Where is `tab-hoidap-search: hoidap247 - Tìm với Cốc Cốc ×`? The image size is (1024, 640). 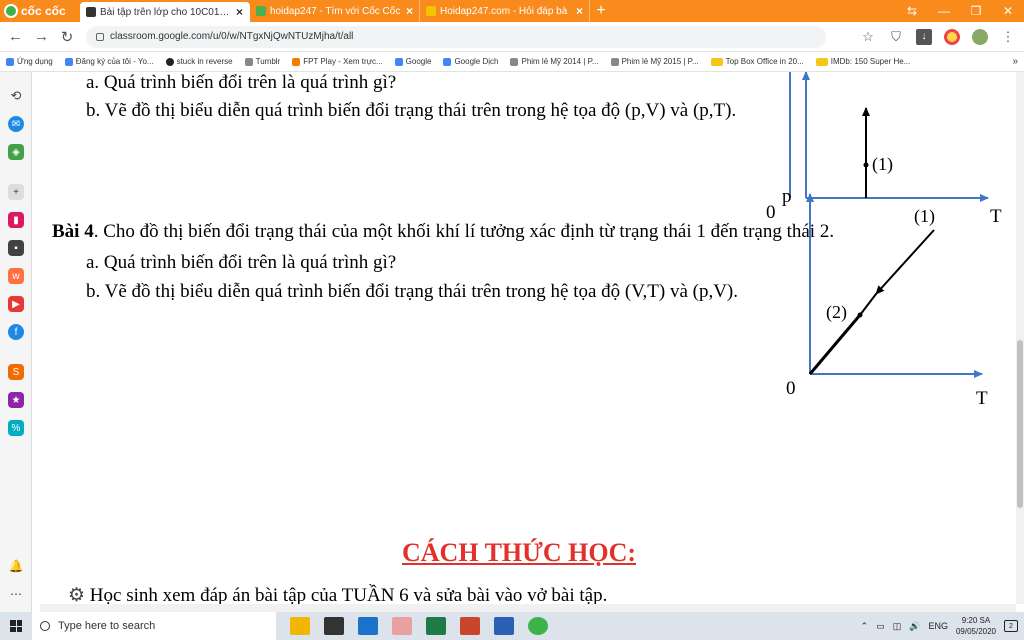 tab-hoidap-search: hoidap247 - Tìm với Cốc Cốc × is located at coordinates (335, 11).